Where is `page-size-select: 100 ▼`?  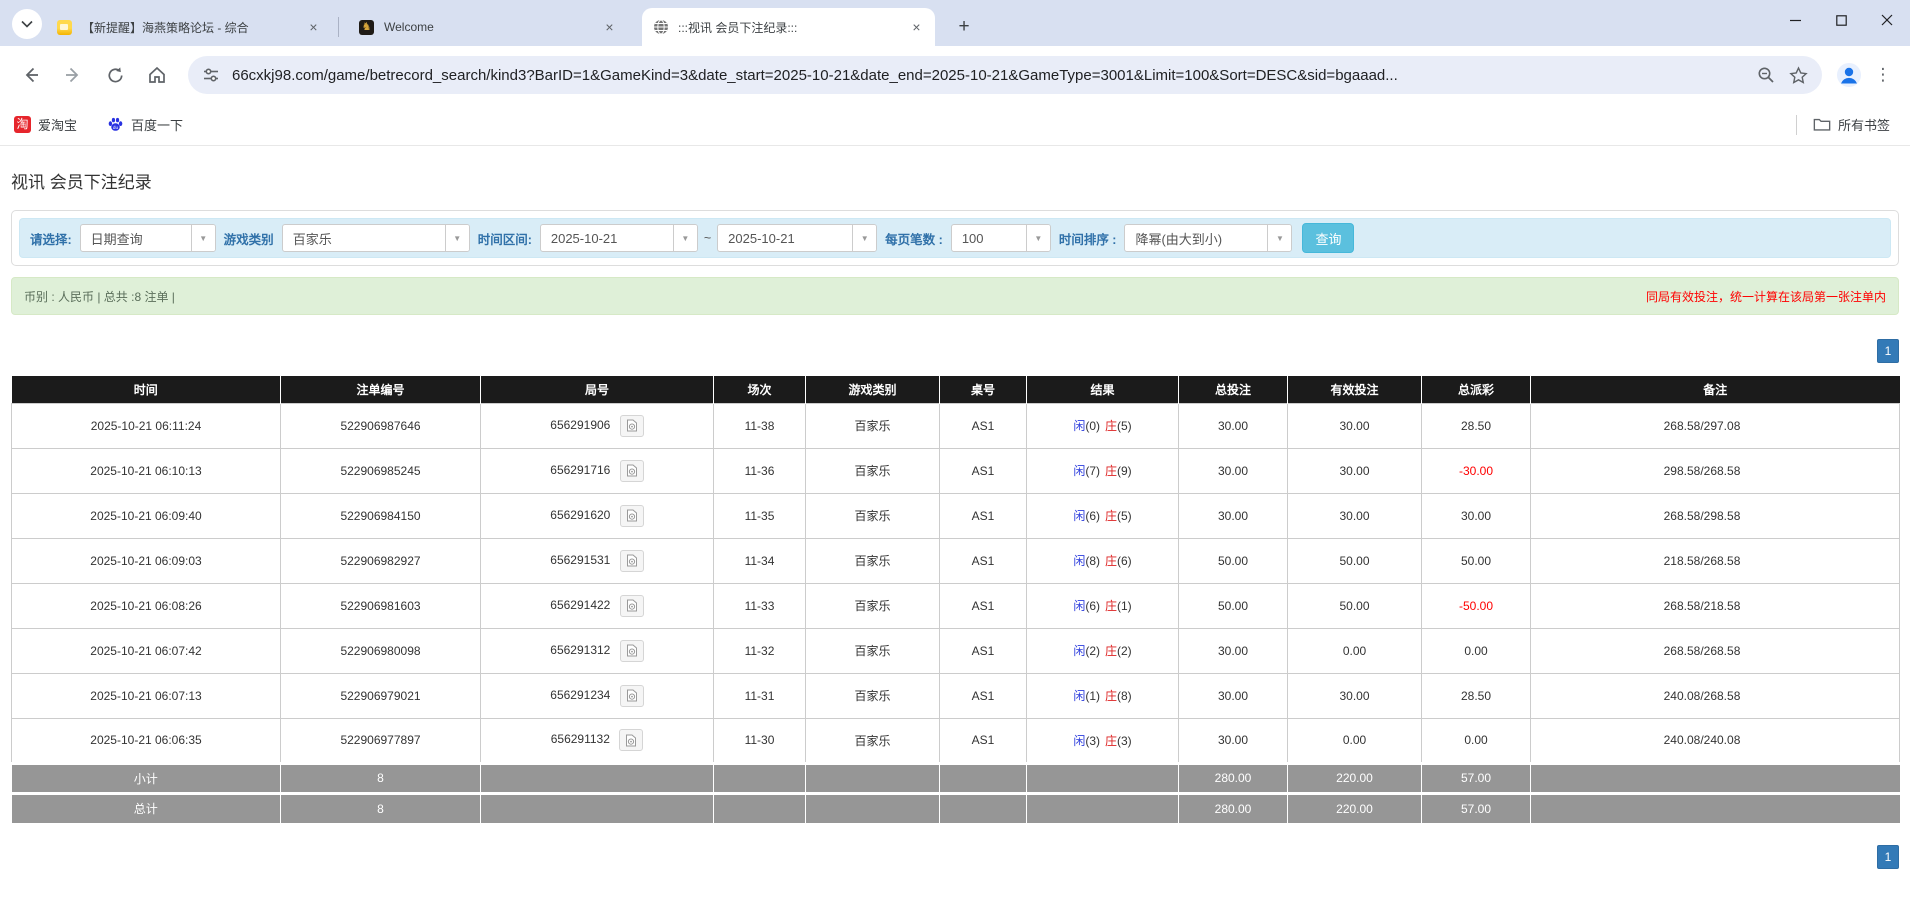
page-size-select: 100 ▼ is located at coordinates (1000, 238).